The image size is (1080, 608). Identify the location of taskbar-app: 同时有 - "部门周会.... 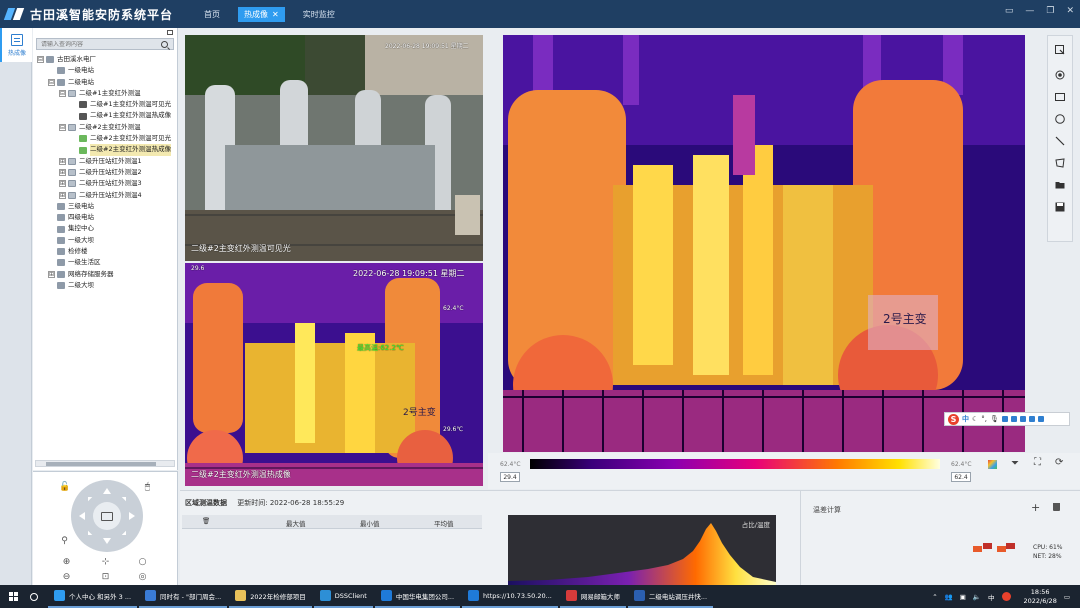
(183, 596).